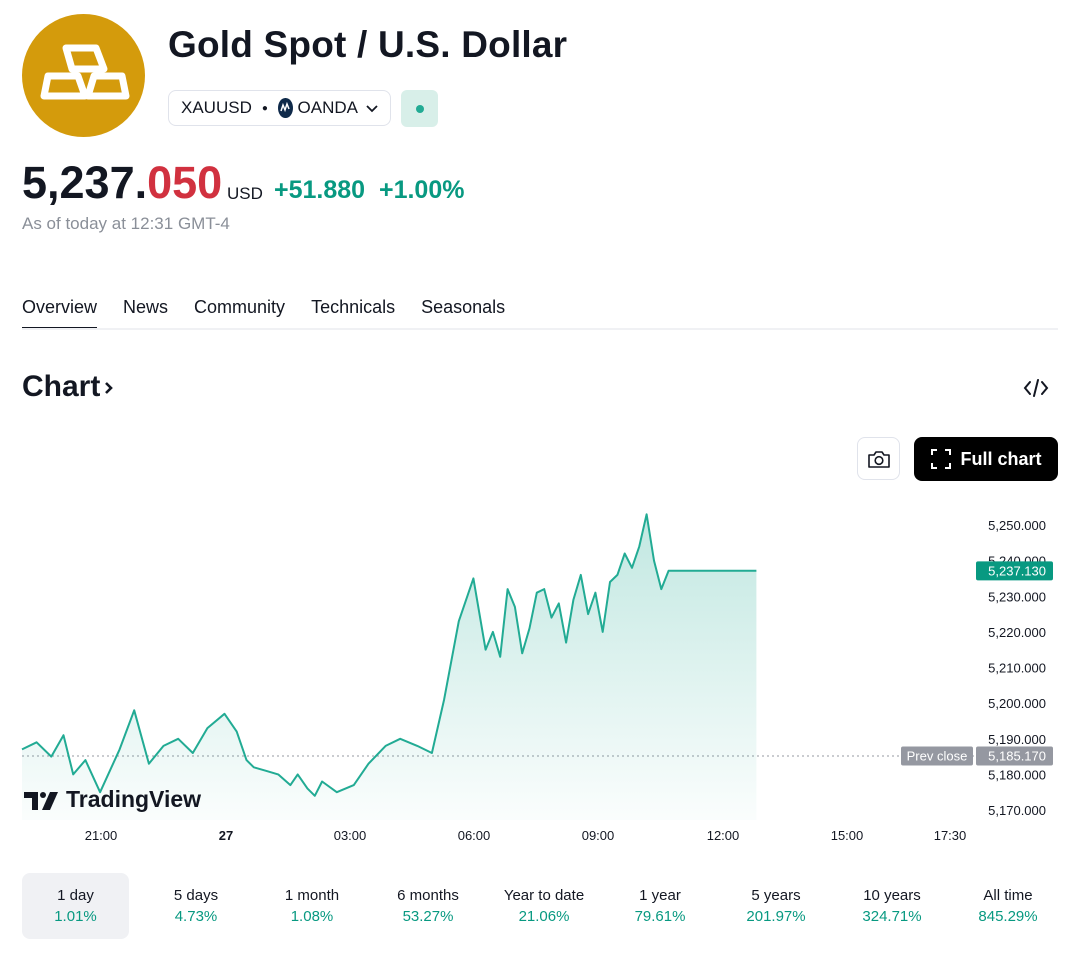 The image size is (1080, 954). I want to click on gold-bars-logo, so click(83, 75).